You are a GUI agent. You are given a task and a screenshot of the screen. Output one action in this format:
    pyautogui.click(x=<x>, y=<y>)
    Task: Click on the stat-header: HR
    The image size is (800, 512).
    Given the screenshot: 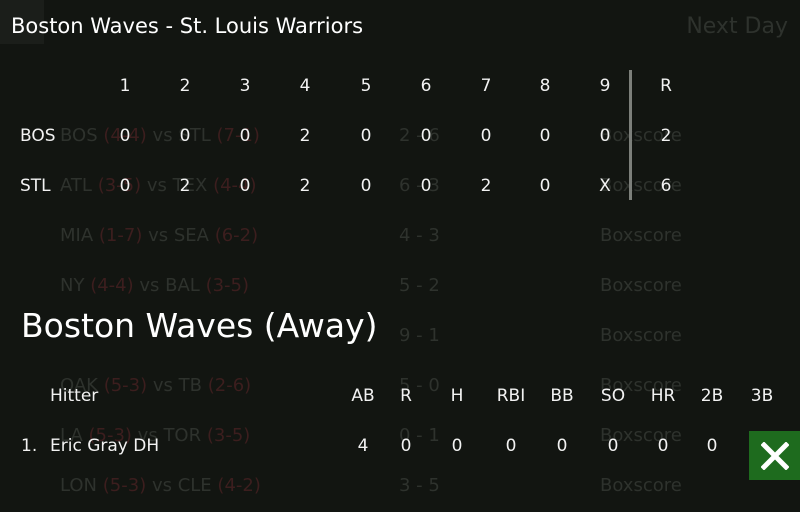 What is the action you would take?
    pyautogui.click(x=663, y=396)
    